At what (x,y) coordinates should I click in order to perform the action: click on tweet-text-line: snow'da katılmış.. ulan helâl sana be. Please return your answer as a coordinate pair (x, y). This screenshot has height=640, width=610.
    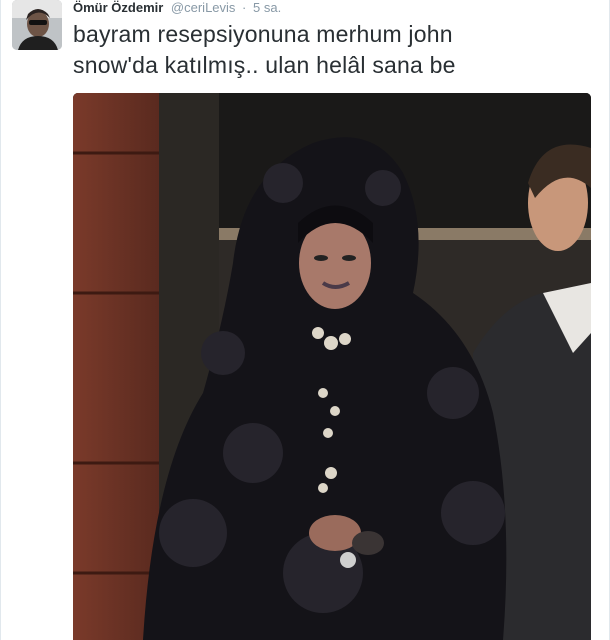
    Looking at the image, I should click on (264, 65).